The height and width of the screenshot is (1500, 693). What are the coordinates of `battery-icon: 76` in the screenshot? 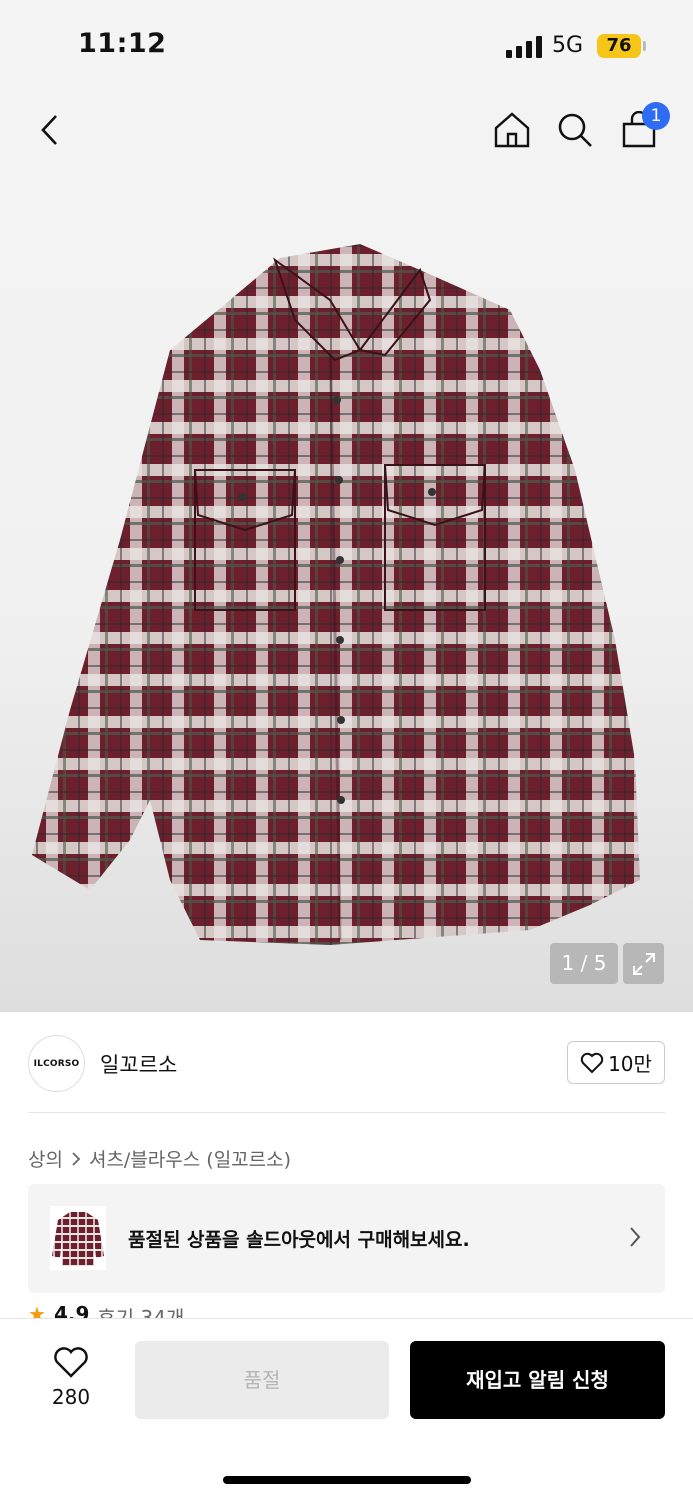 It's located at (619, 46).